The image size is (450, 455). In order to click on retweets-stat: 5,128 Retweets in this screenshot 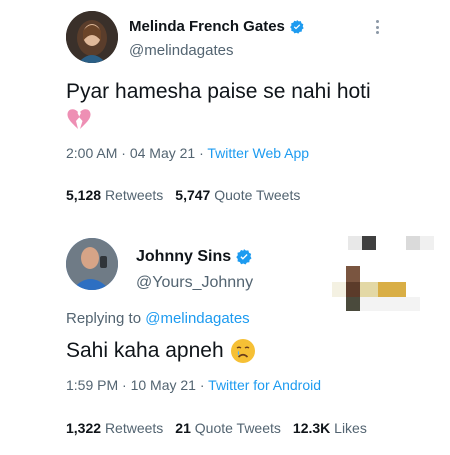, I will do `click(114, 195)`.